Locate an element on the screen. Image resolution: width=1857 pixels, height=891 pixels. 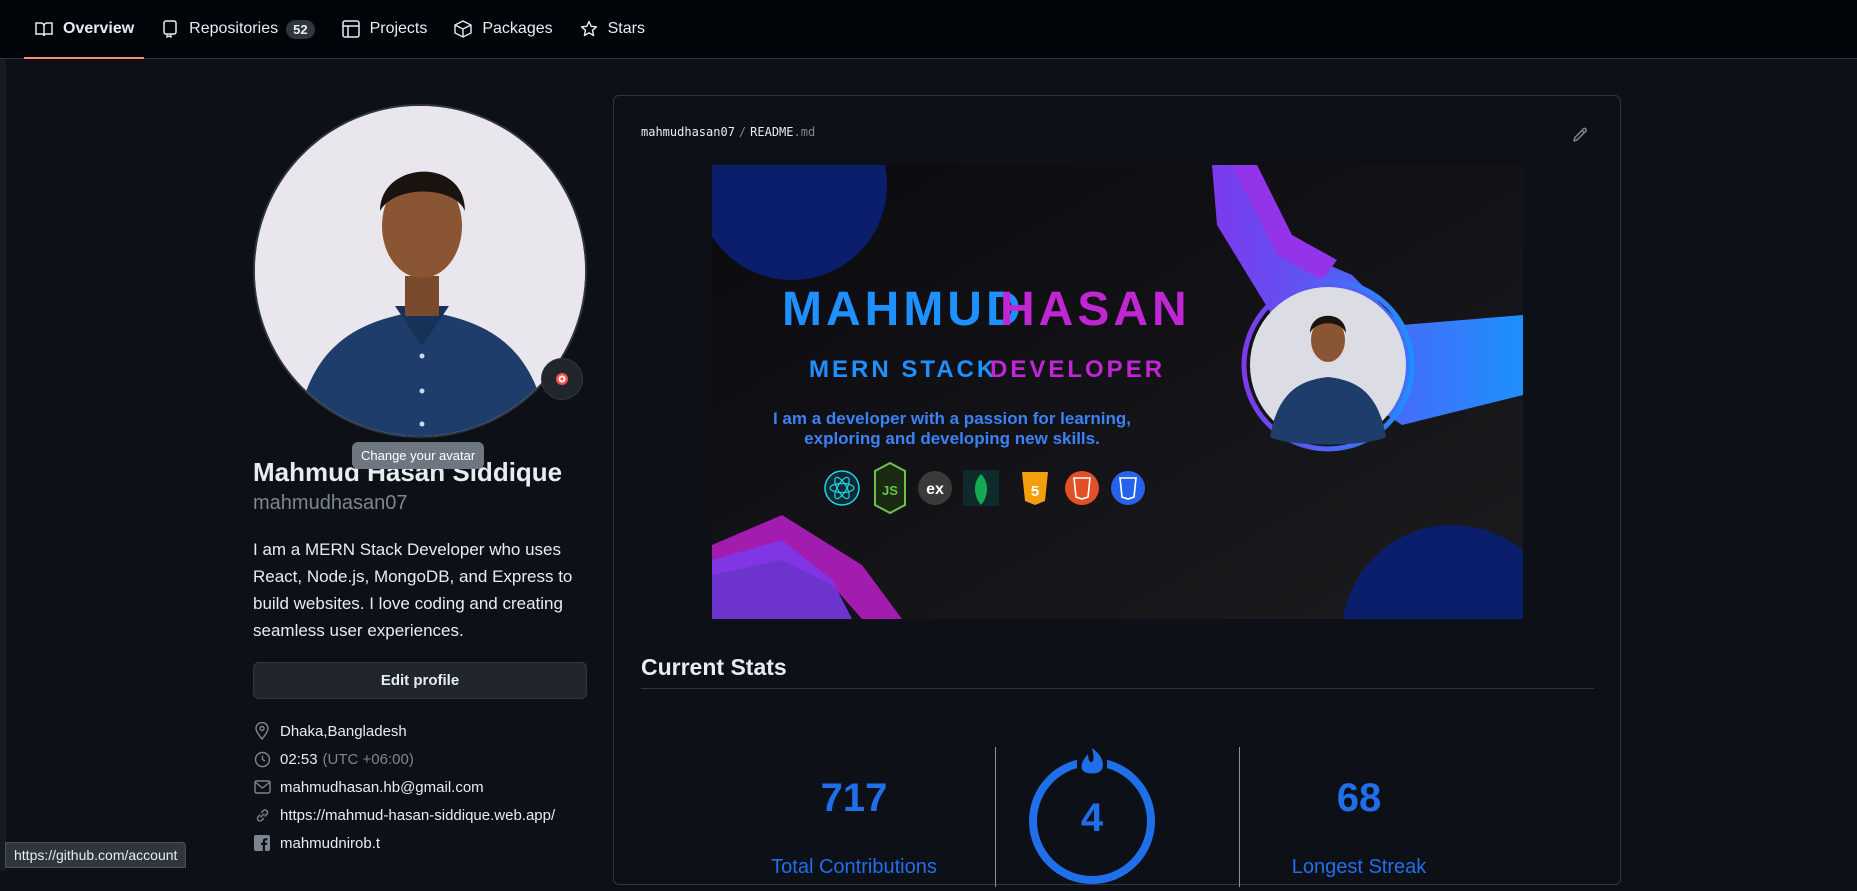
html5-icon is located at coordinates (1082, 488).